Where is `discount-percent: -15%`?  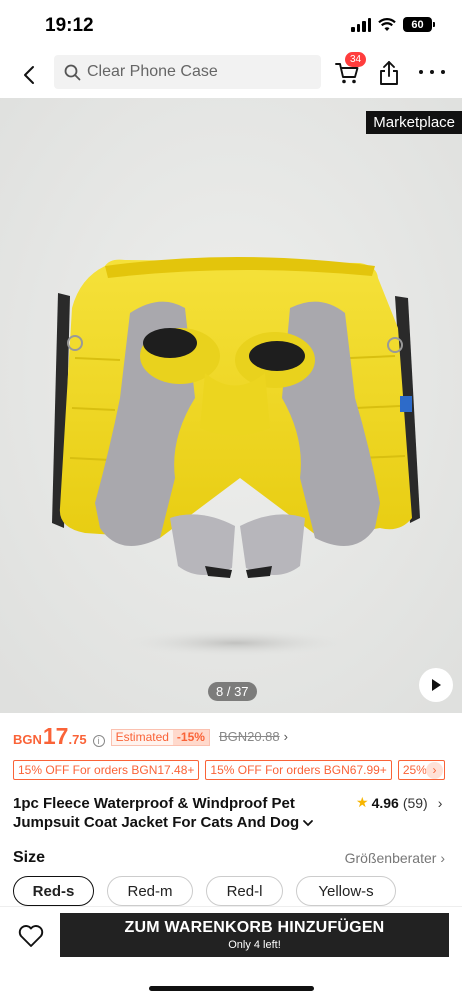 discount-percent: -15% is located at coordinates (190, 737).